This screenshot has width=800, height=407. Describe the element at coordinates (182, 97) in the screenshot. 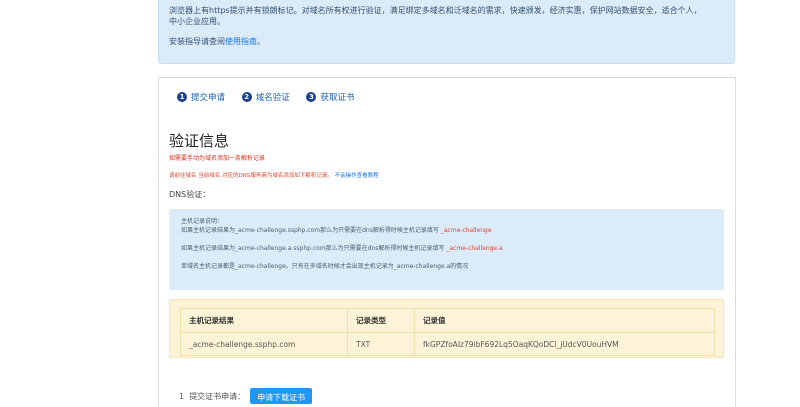

I see `step-number-1: 1` at that location.